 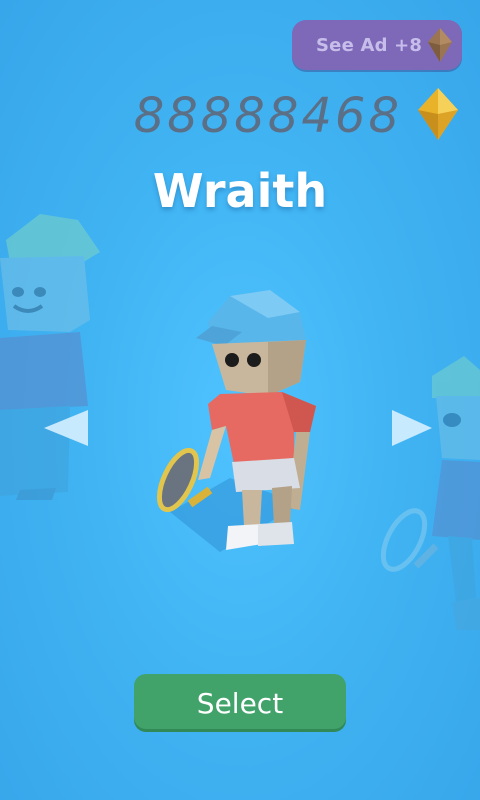 I want to click on triangle-left-icon, so click(x=66, y=428).